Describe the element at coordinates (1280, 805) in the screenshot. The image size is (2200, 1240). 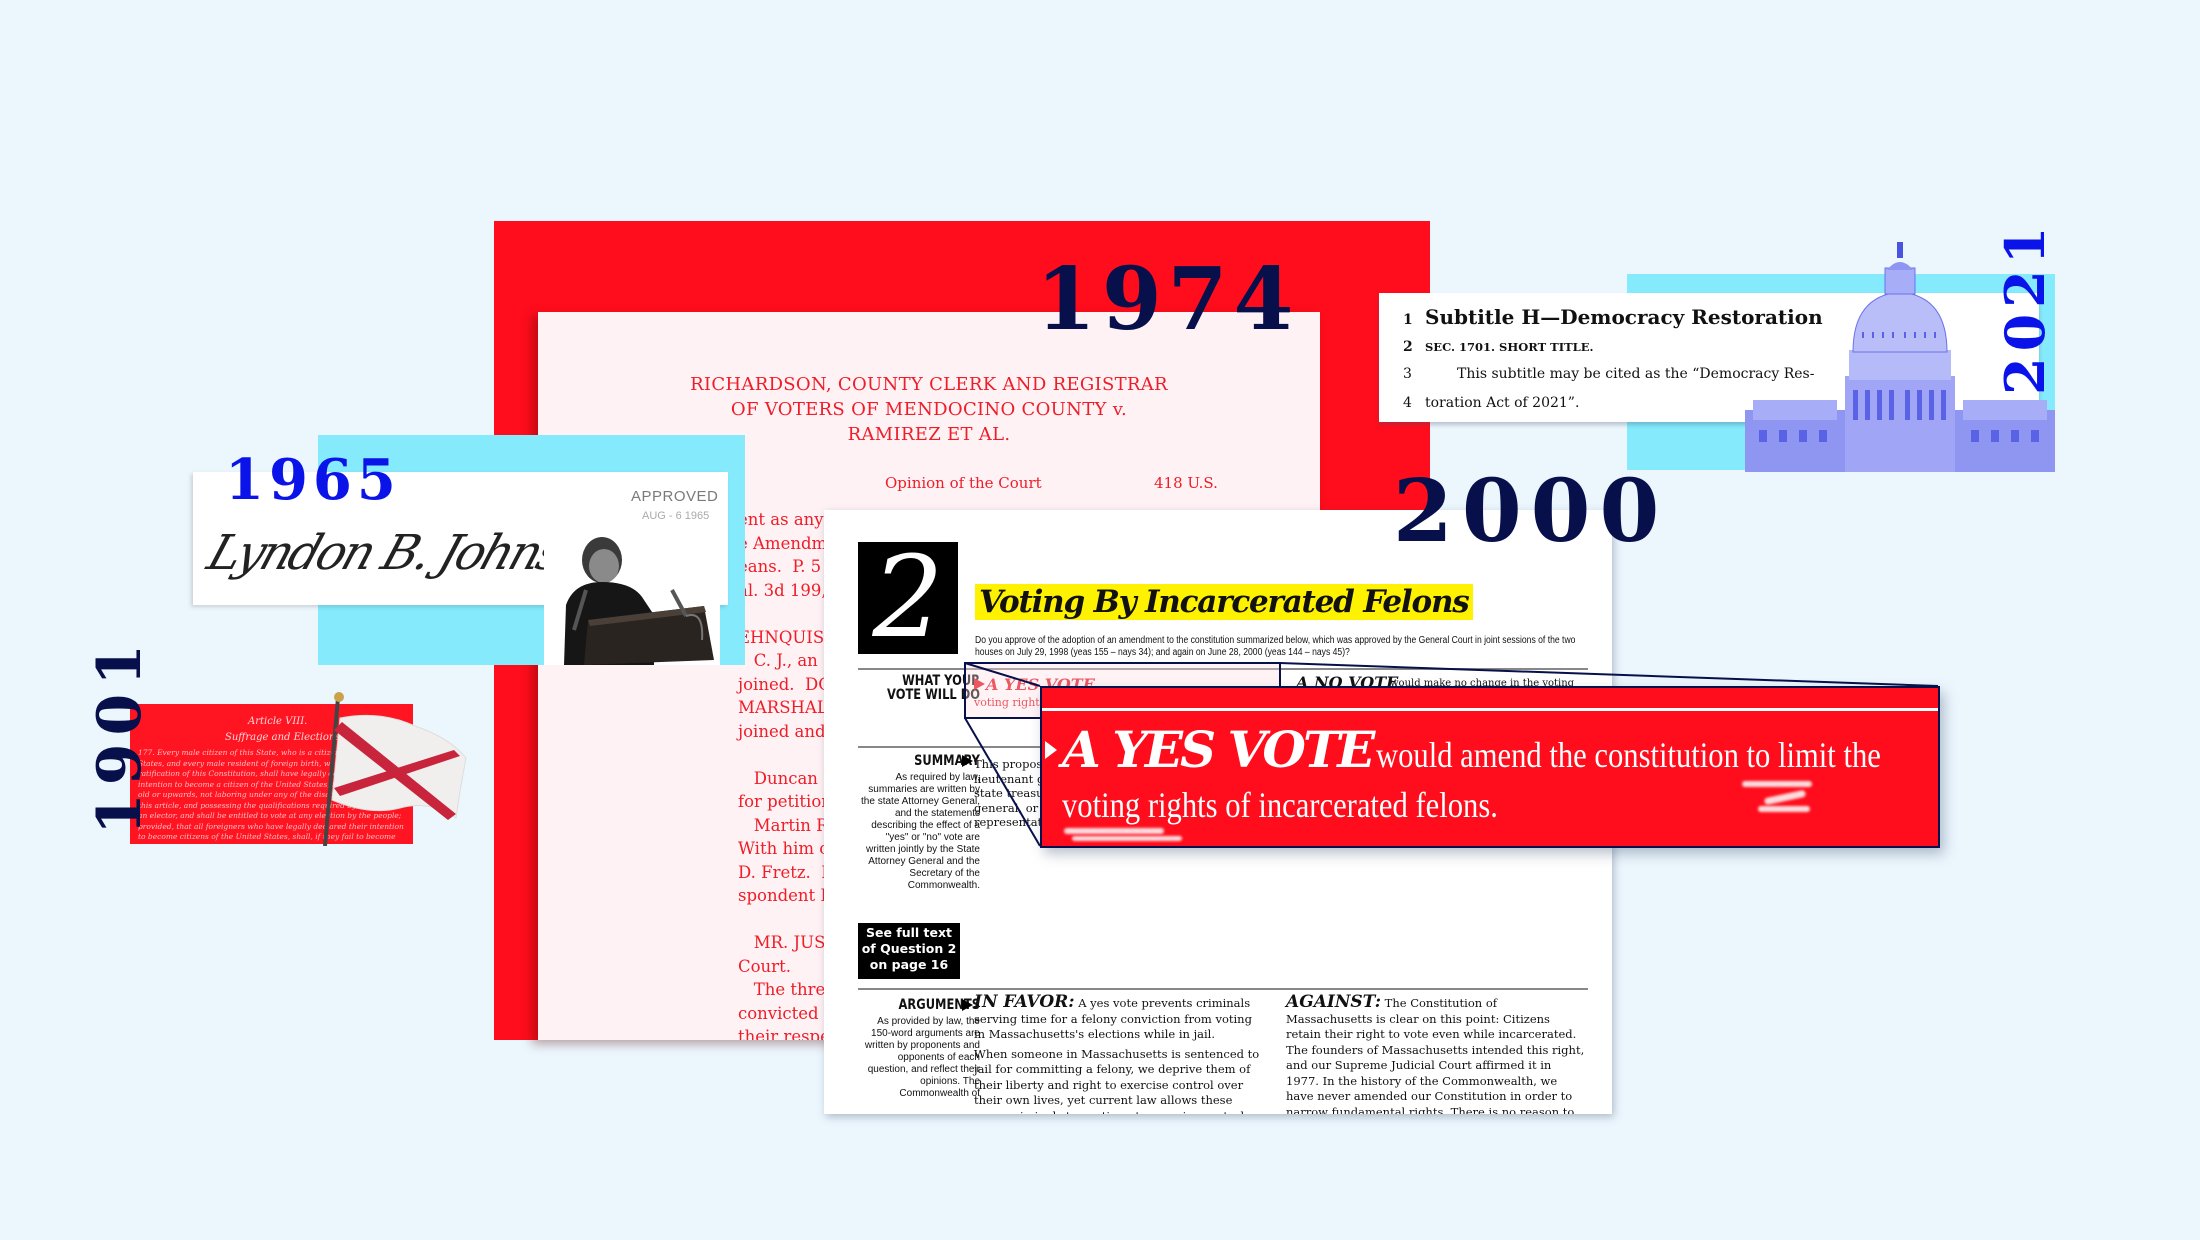
I see `callout-line-2: voting rights of incarcerated felons.` at that location.